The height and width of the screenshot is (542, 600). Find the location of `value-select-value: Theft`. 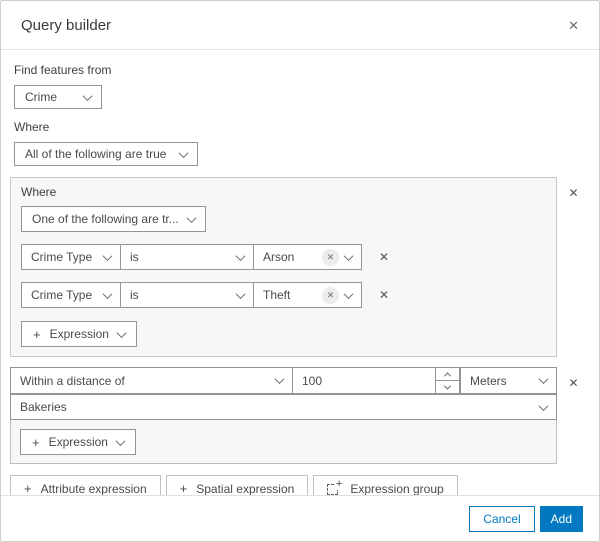

value-select-value: Theft is located at coordinates (277, 295).